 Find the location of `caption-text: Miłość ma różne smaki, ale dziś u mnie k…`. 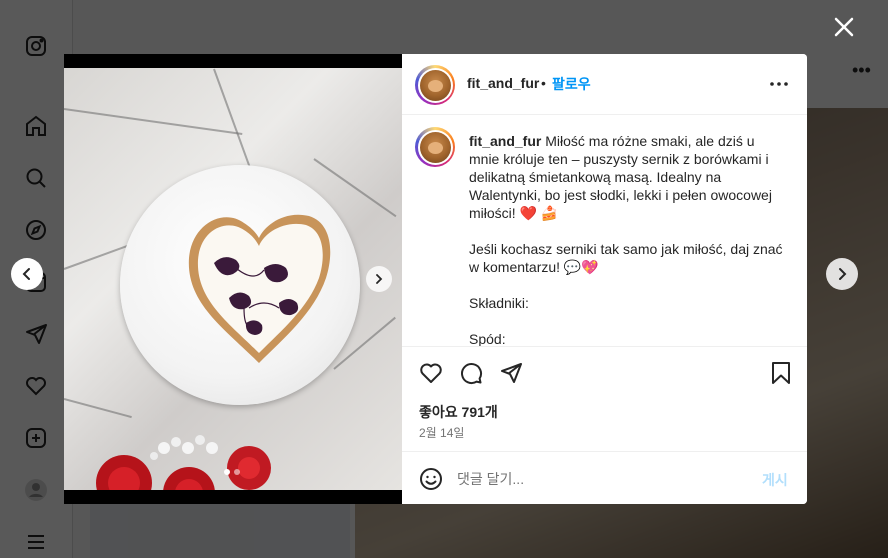

caption-text: Miłość ma różne smaki, ale dziś u mnie k… is located at coordinates (626, 240).